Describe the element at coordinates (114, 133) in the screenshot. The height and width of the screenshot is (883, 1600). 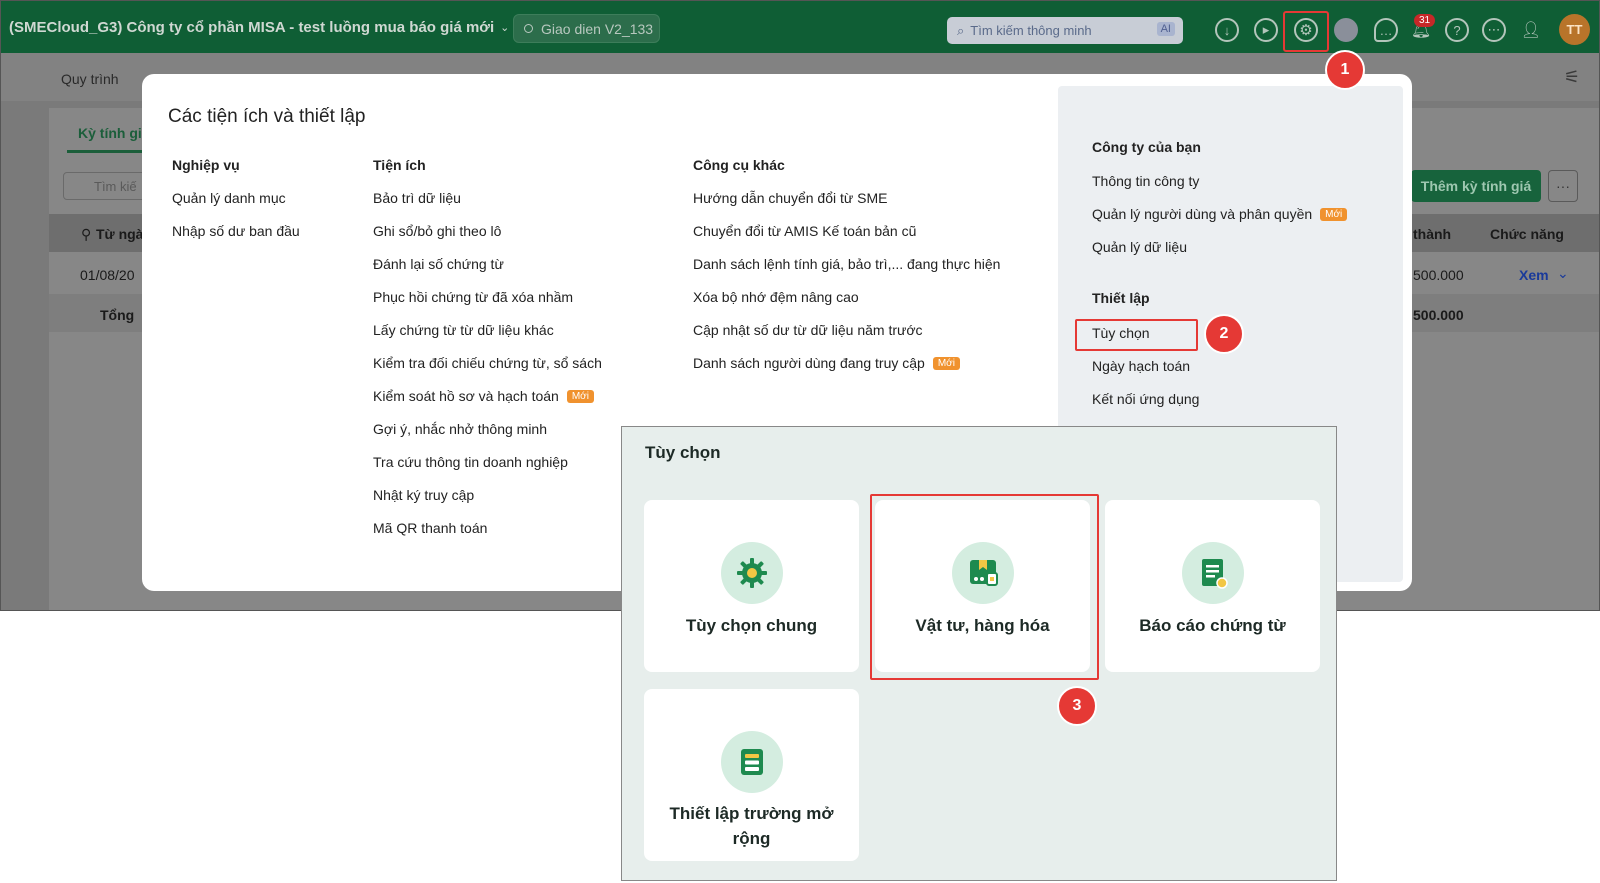
I see `tab-pricing-period: Kỳ tính giá` at that location.